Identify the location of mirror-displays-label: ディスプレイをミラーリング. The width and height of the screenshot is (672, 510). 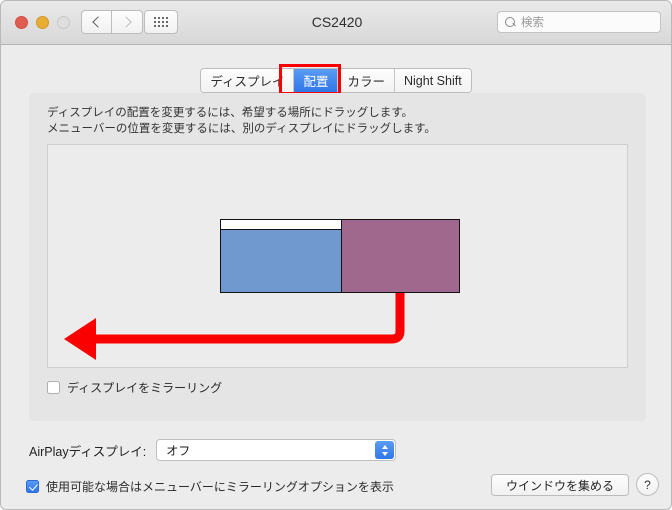
(145, 388).